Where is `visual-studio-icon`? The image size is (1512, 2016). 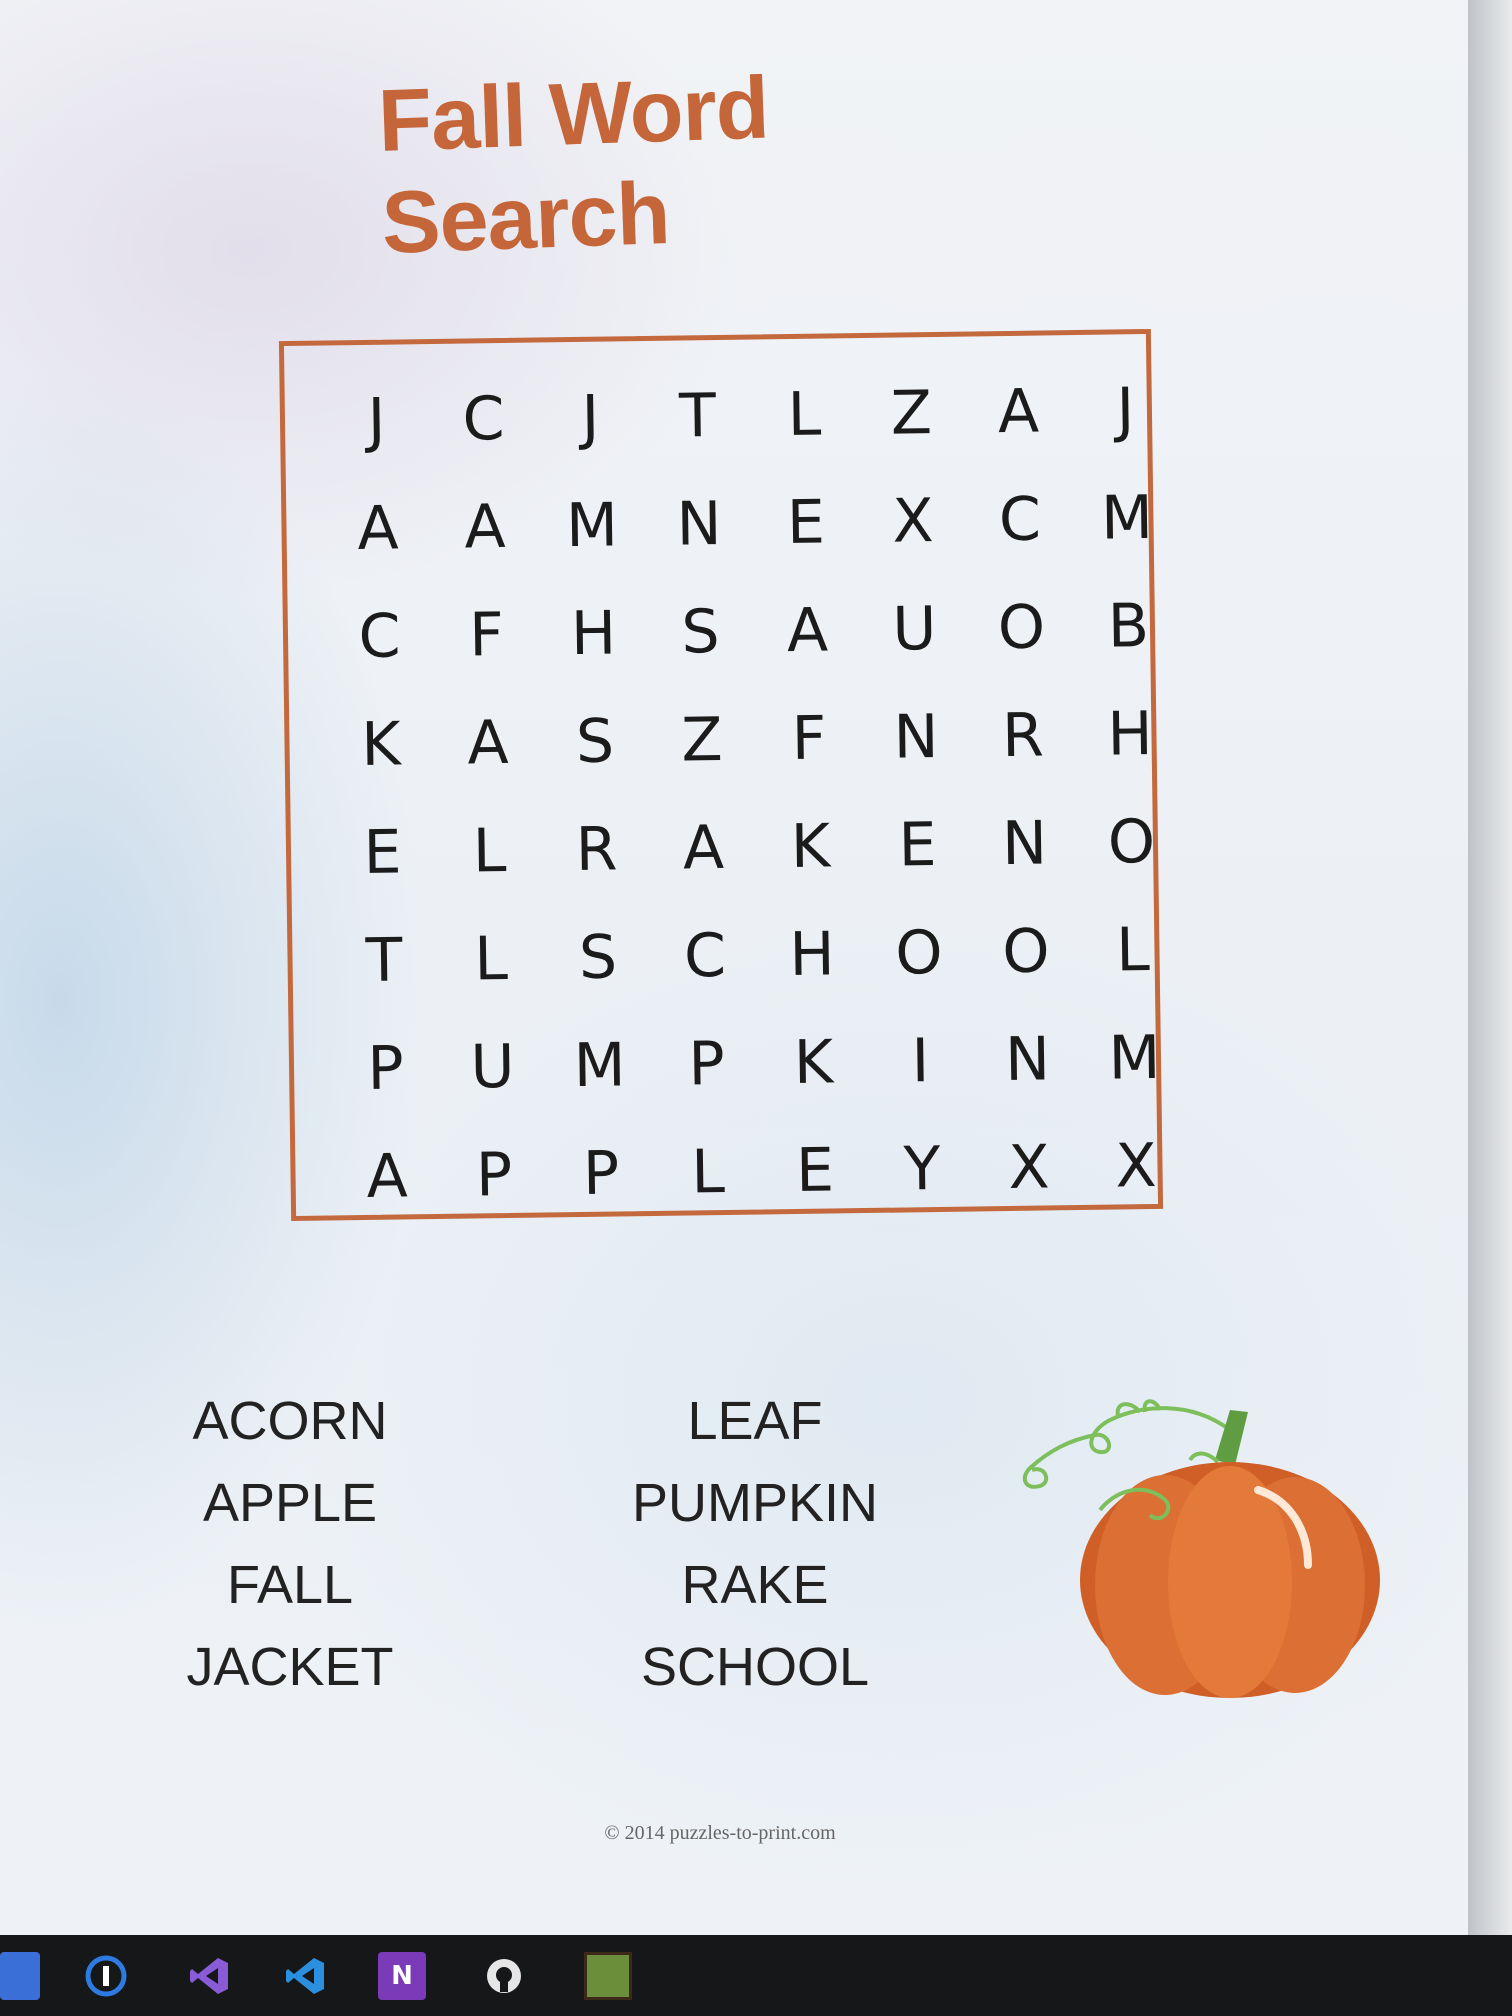
visual-studio-icon is located at coordinates (210, 1976).